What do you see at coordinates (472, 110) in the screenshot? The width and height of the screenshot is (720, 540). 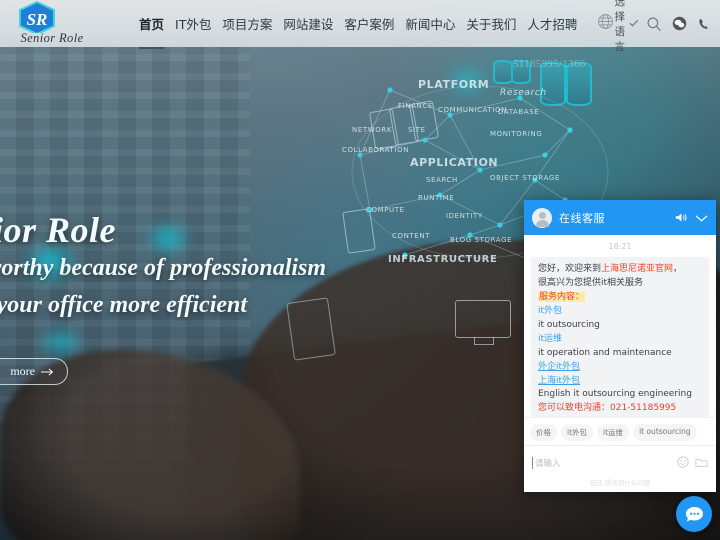 I see `svg-text: COMMUNICATION` at bounding box center [472, 110].